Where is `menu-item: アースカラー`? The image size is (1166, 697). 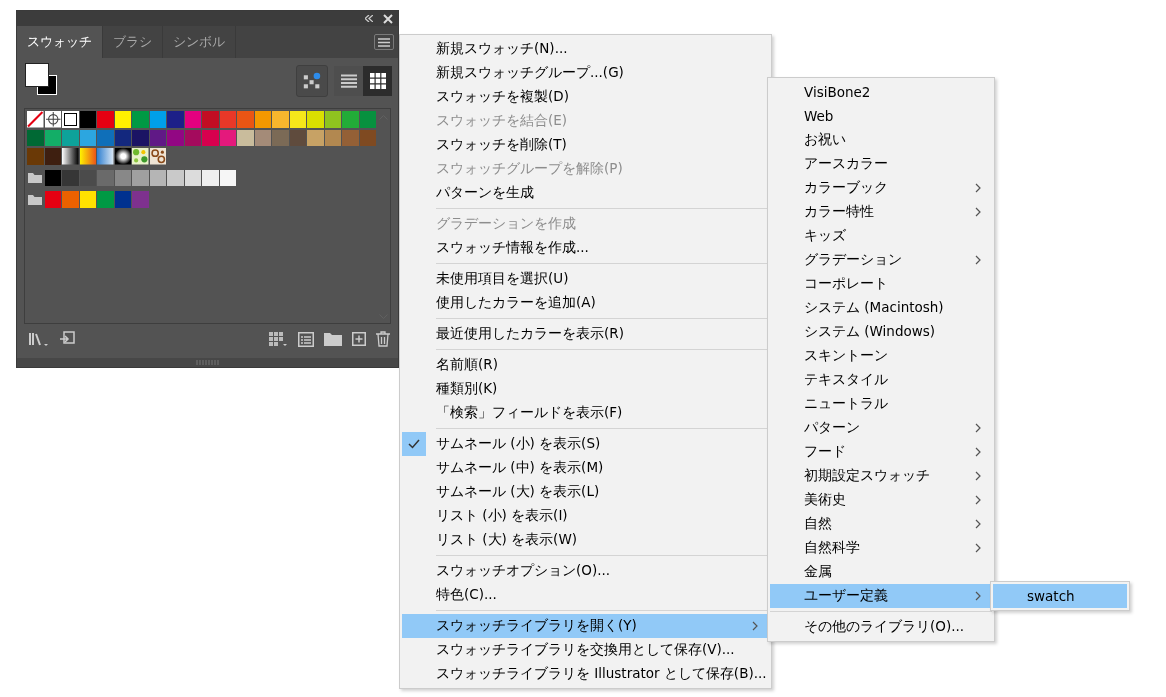
menu-item: アースカラー is located at coordinates (881, 164).